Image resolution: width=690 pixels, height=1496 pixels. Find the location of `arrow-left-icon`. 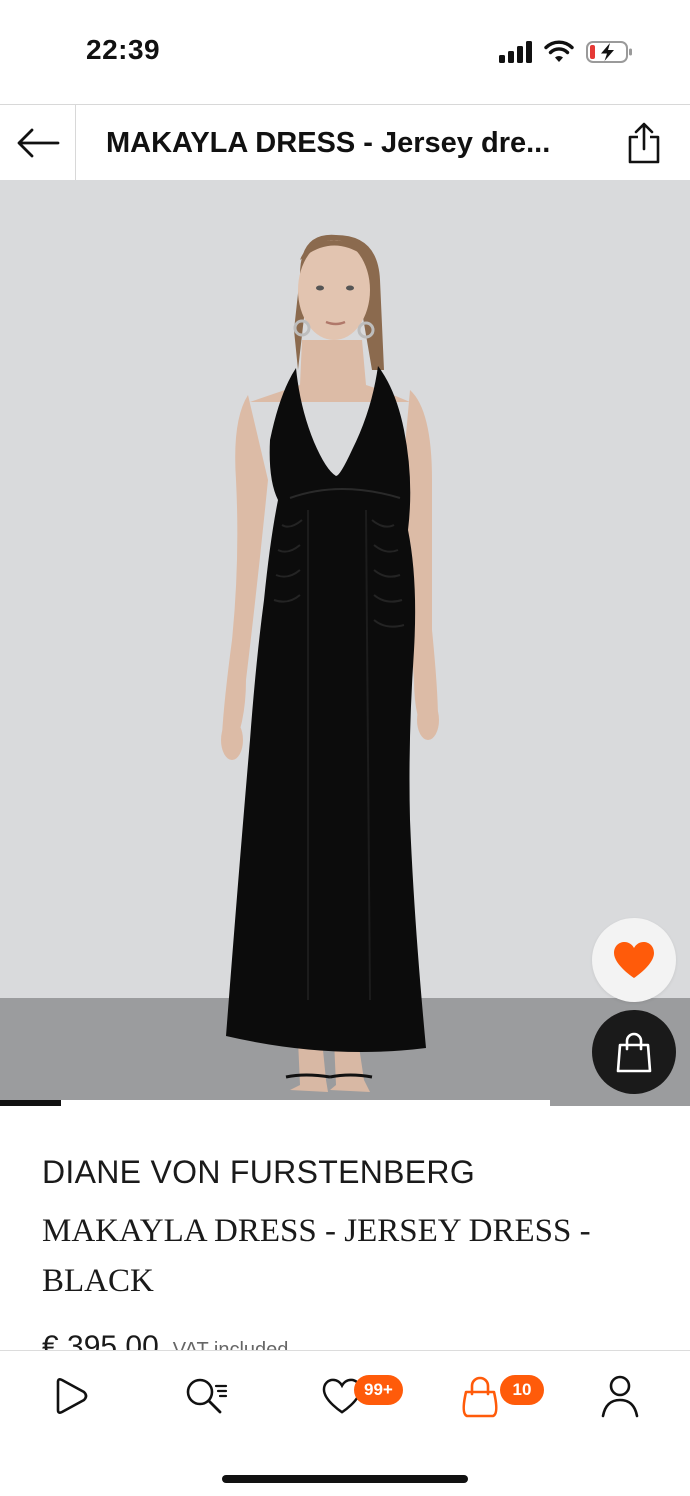

arrow-left-icon is located at coordinates (38, 143).